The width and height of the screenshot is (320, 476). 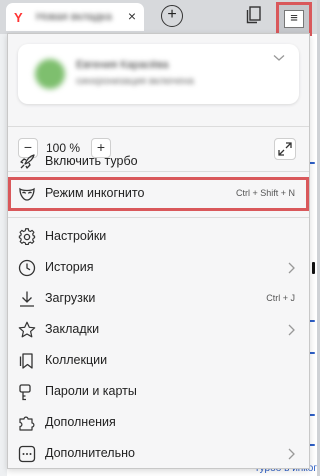 What do you see at coordinates (158, 74) in the screenshot?
I see `profile-card: Евгения Карасёва синхронизация включена` at bounding box center [158, 74].